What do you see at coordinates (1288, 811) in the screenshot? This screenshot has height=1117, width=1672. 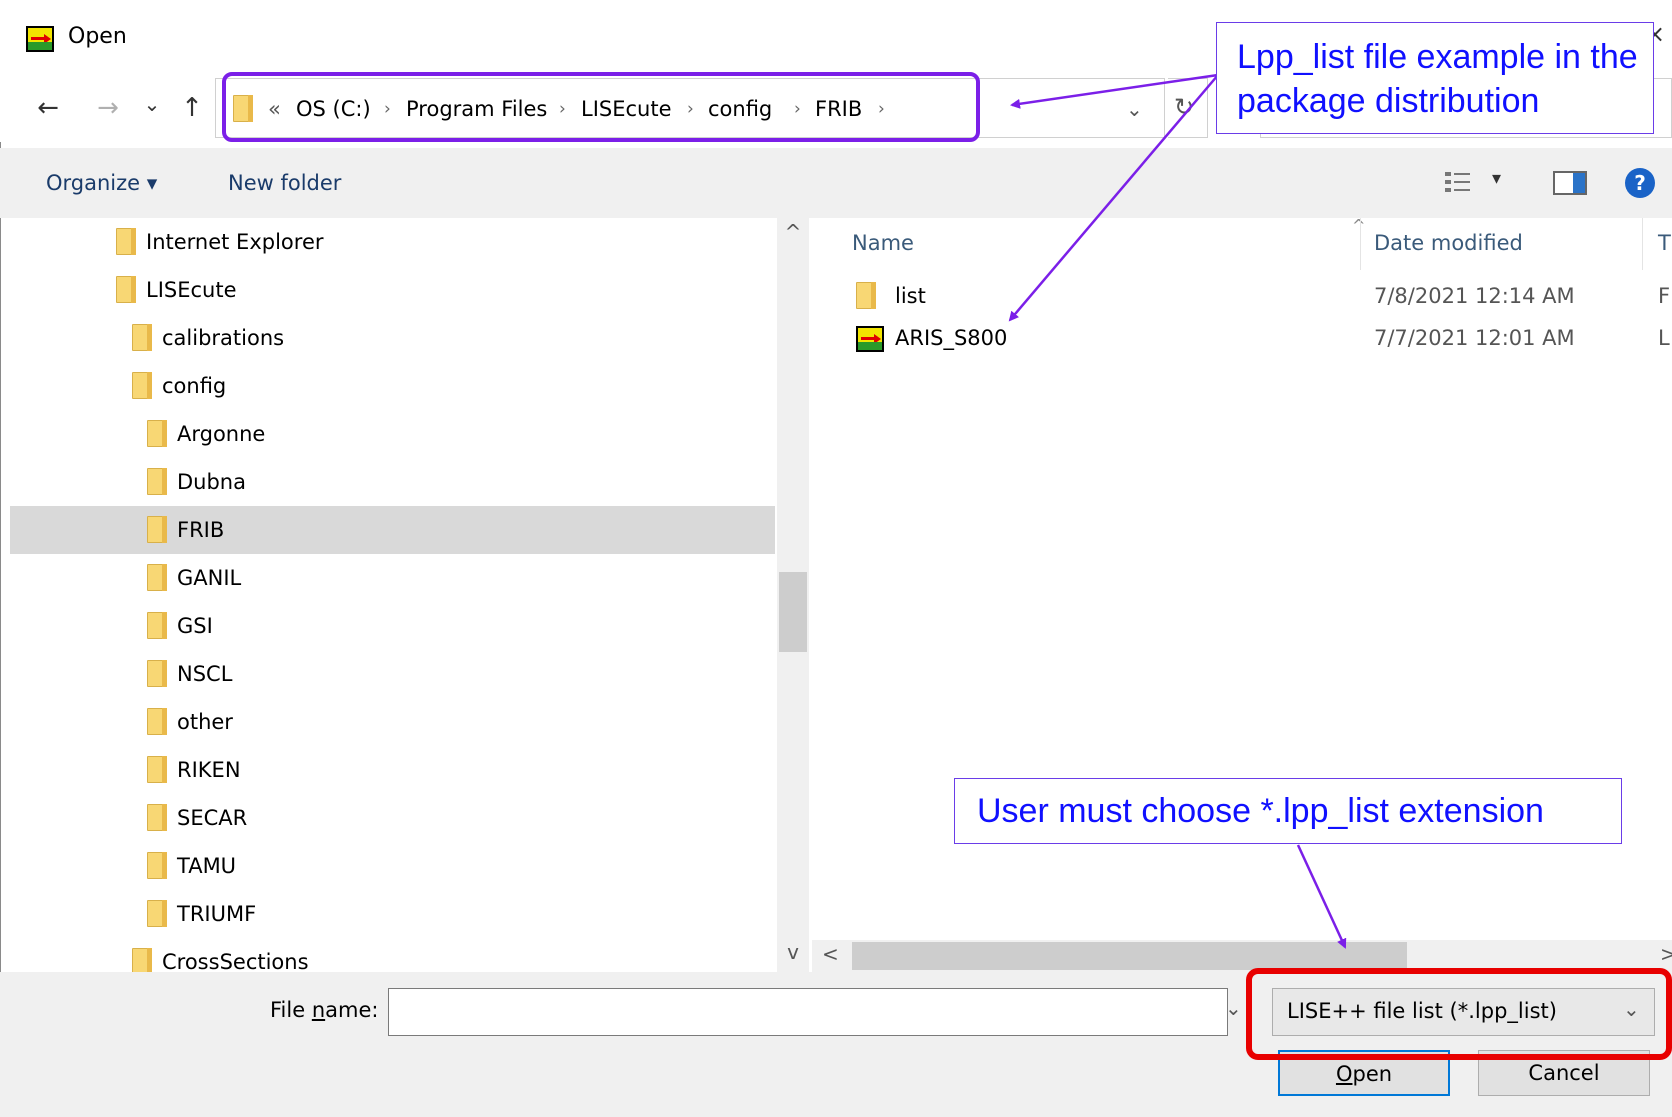 I see `callout-choose-extension: User must choose *.lpp_list extension` at bounding box center [1288, 811].